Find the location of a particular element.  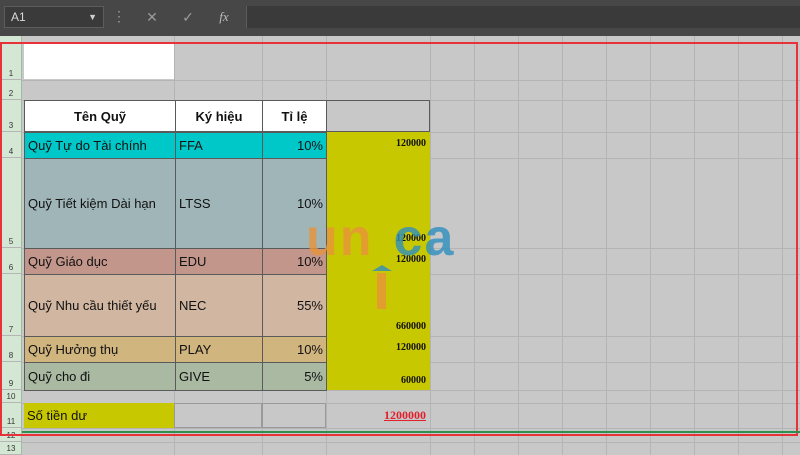

row-header-13: 13 is located at coordinates (11, 448).